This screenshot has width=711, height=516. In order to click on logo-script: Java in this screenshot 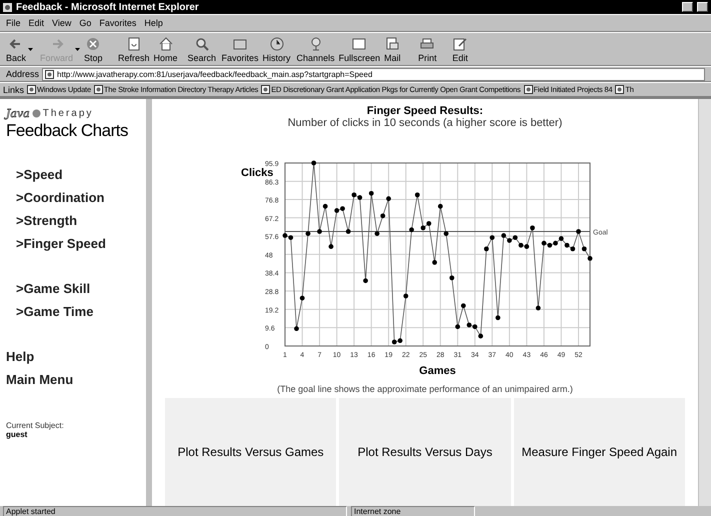, I will do `click(18, 113)`.